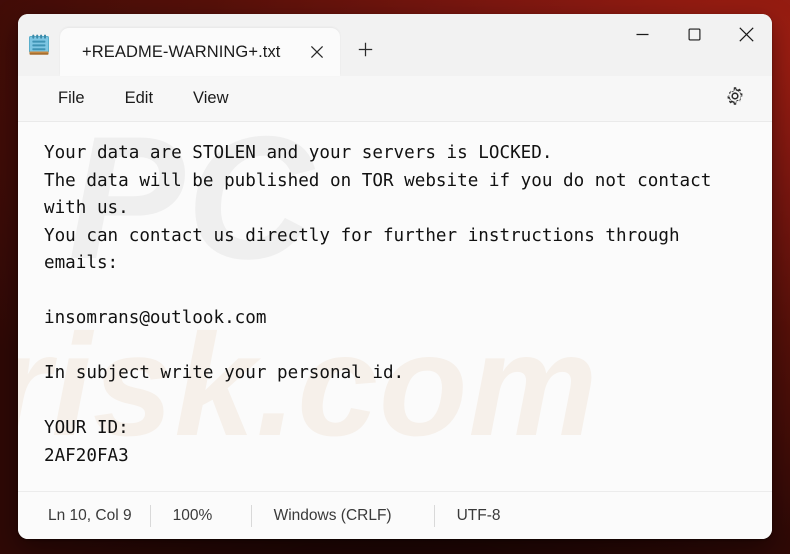 This screenshot has width=790, height=554. I want to click on menu-item-file: File, so click(71, 98).